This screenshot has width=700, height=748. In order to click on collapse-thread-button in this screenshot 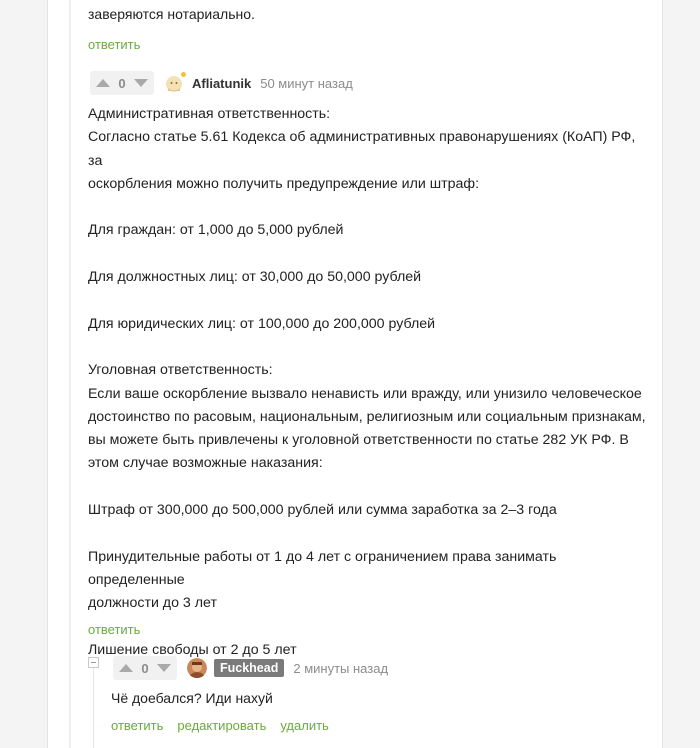, I will do `click(93, 662)`.